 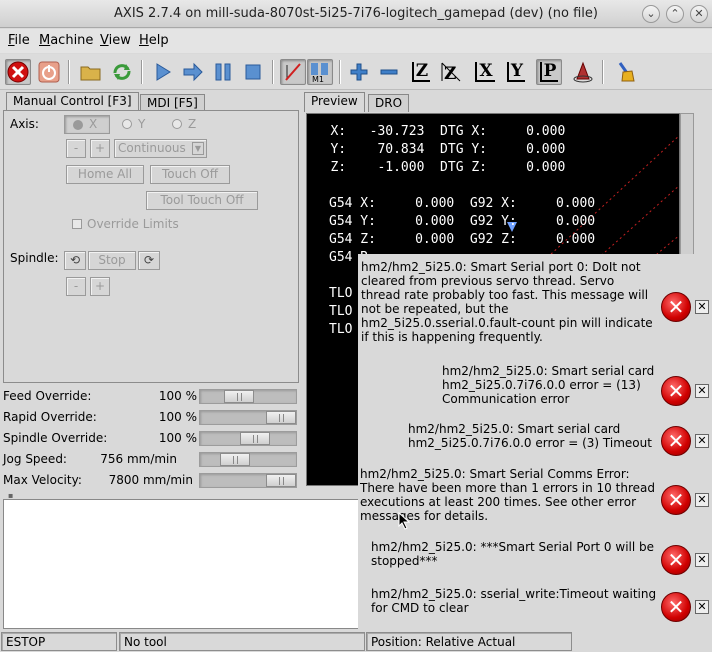 What do you see at coordinates (356, 641) in the screenshot?
I see `status-bar: ESTOP No tool Position: Relative Actual` at bounding box center [356, 641].